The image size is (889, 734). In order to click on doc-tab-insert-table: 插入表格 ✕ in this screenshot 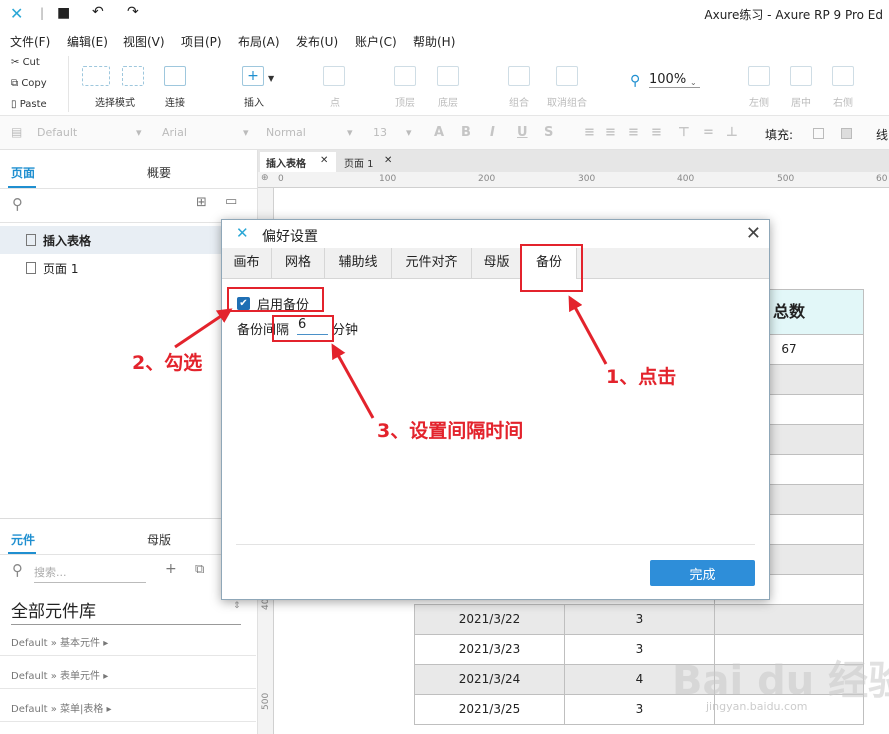, I will do `click(298, 162)`.